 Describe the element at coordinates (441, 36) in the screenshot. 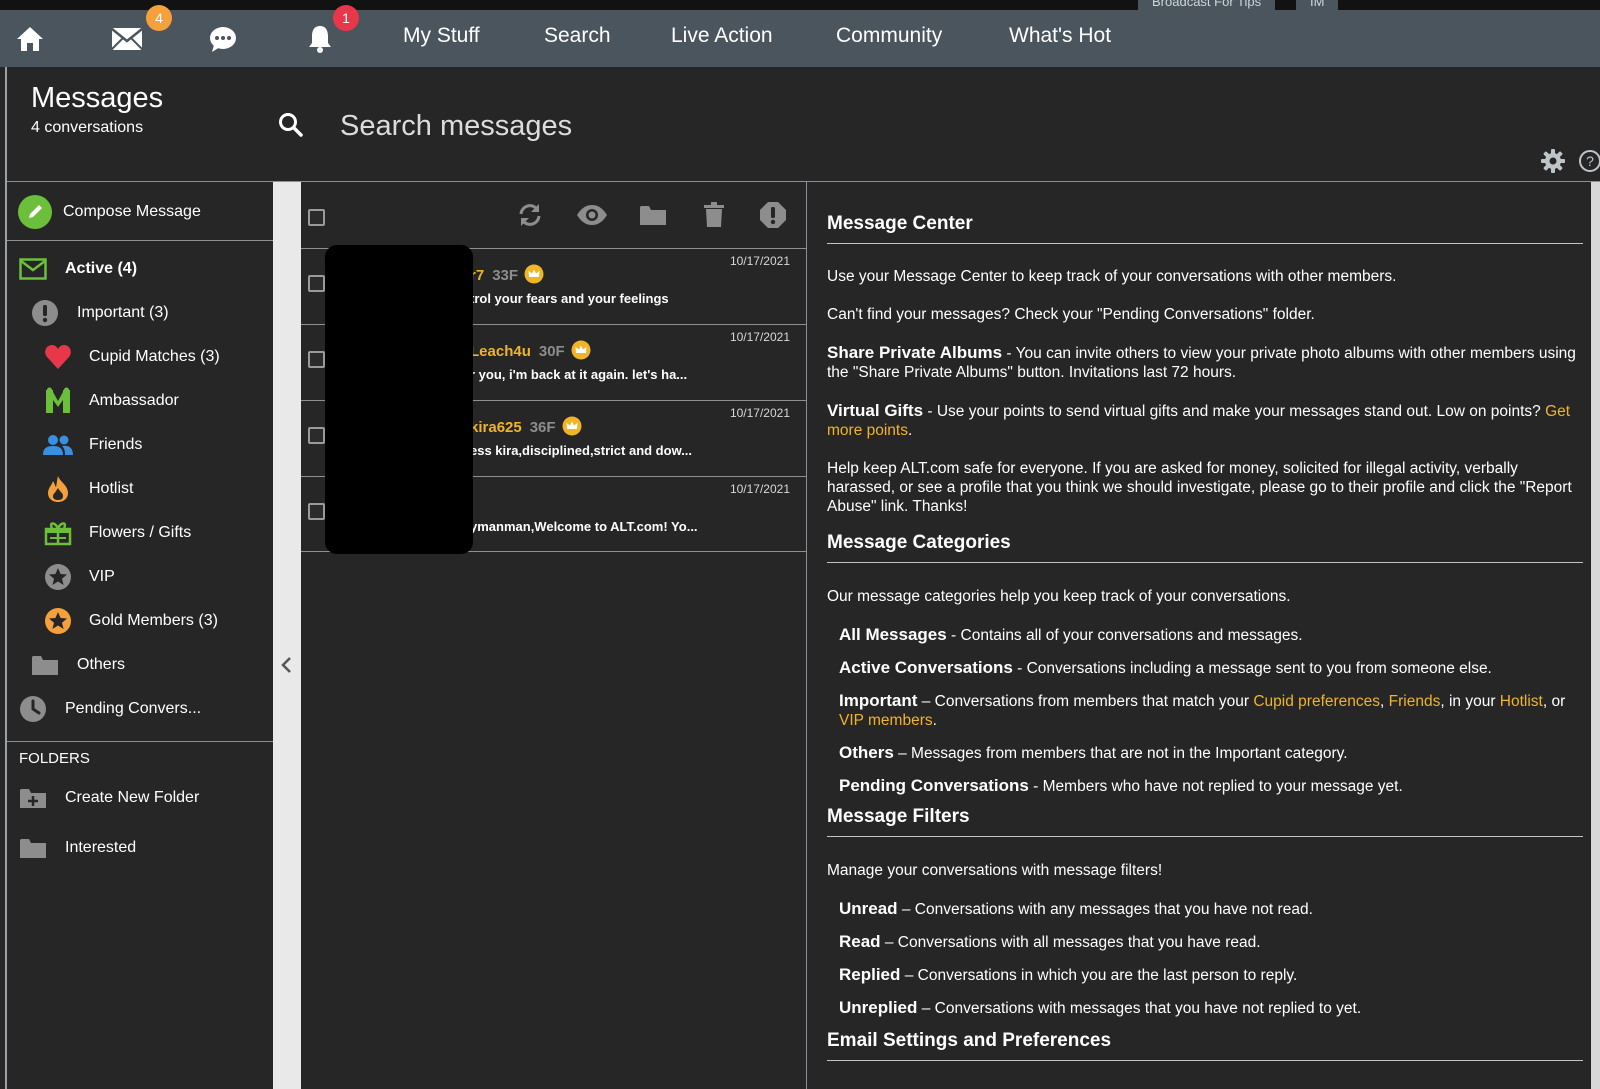

I see `nav-my-stuff: My Stuff` at that location.